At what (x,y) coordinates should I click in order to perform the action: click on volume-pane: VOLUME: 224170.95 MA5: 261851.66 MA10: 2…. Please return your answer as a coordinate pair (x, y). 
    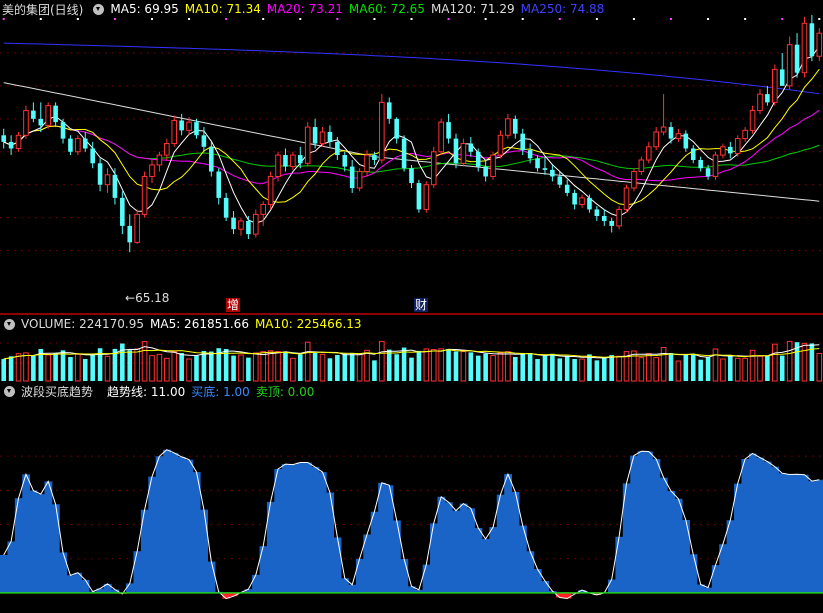
    Looking at the image, I should click on (411, 348).